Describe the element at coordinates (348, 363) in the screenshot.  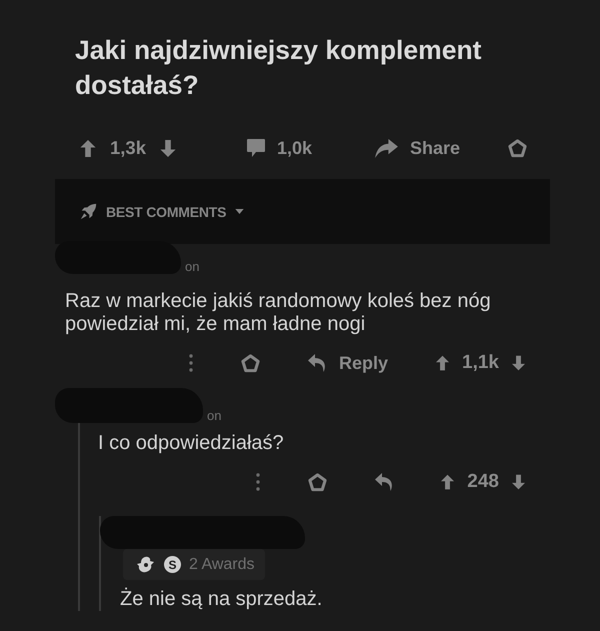
I see `reply-button: Reply` at that location.